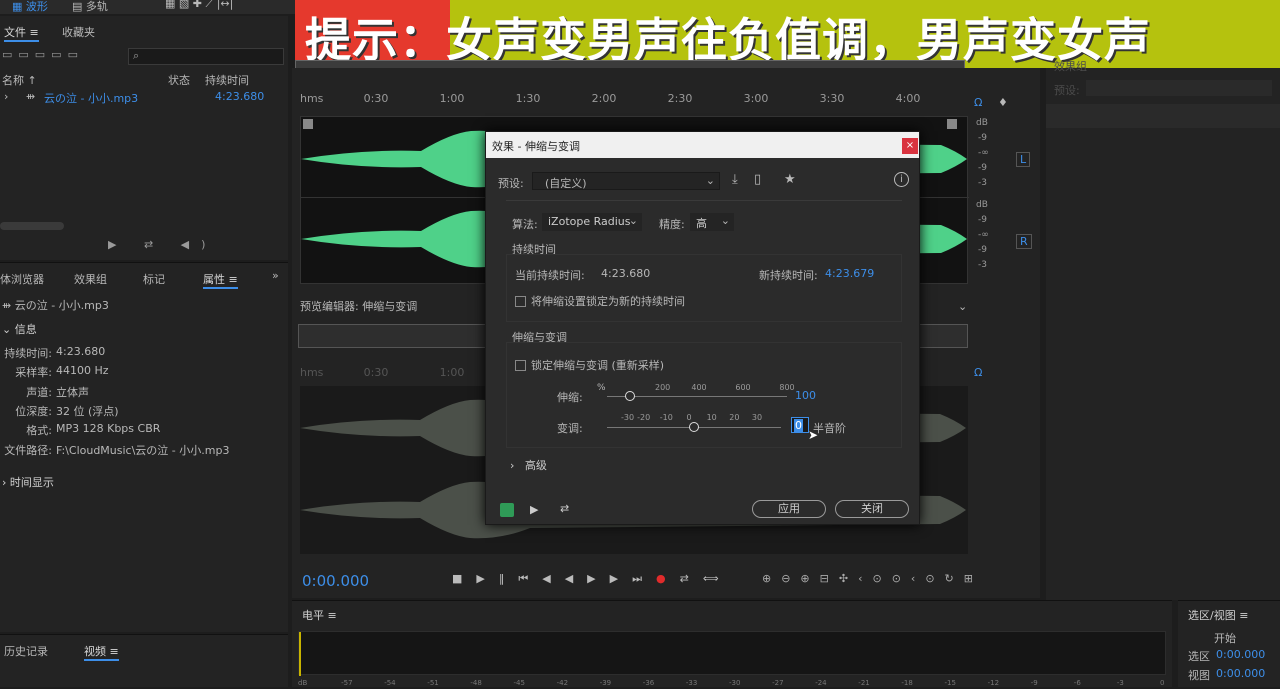  I want to click on info-row: 位深度: 32 位 (浮点), so click(144, 412).